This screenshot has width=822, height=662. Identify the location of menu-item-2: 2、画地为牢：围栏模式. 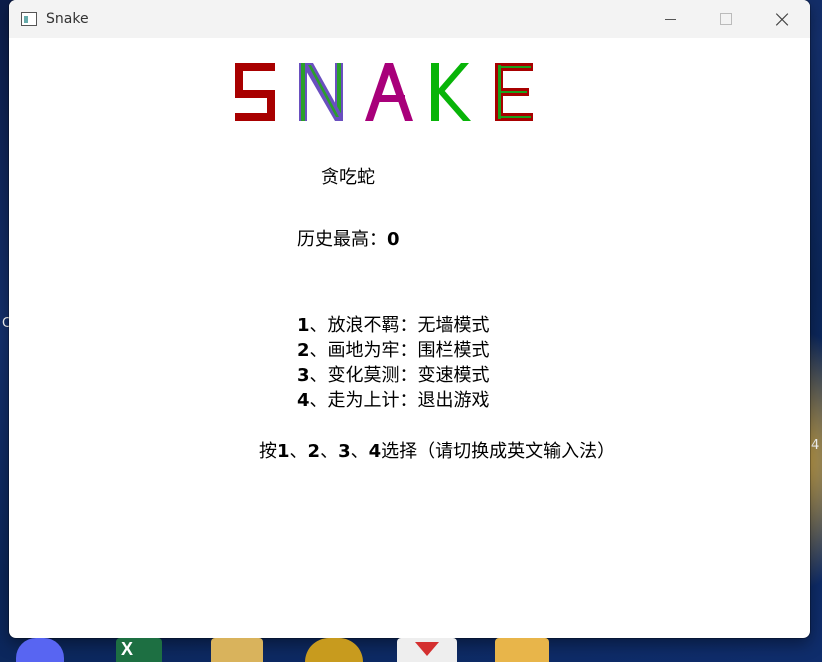
(393, 350).